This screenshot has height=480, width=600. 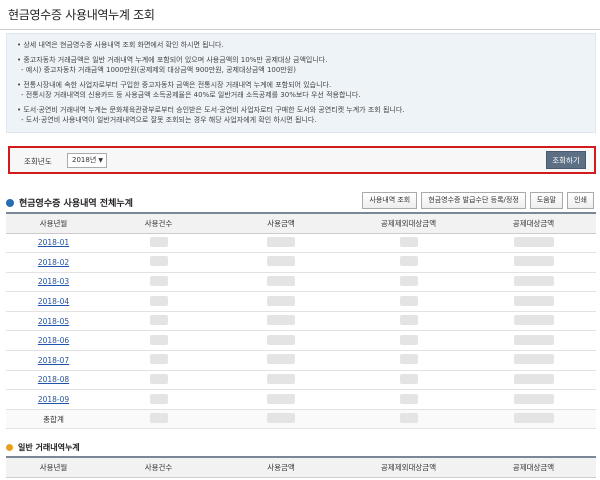 I want to click on issue-method-register-button: 현금영수증 발급수단 등록/정정, so click(x=473, y=200).